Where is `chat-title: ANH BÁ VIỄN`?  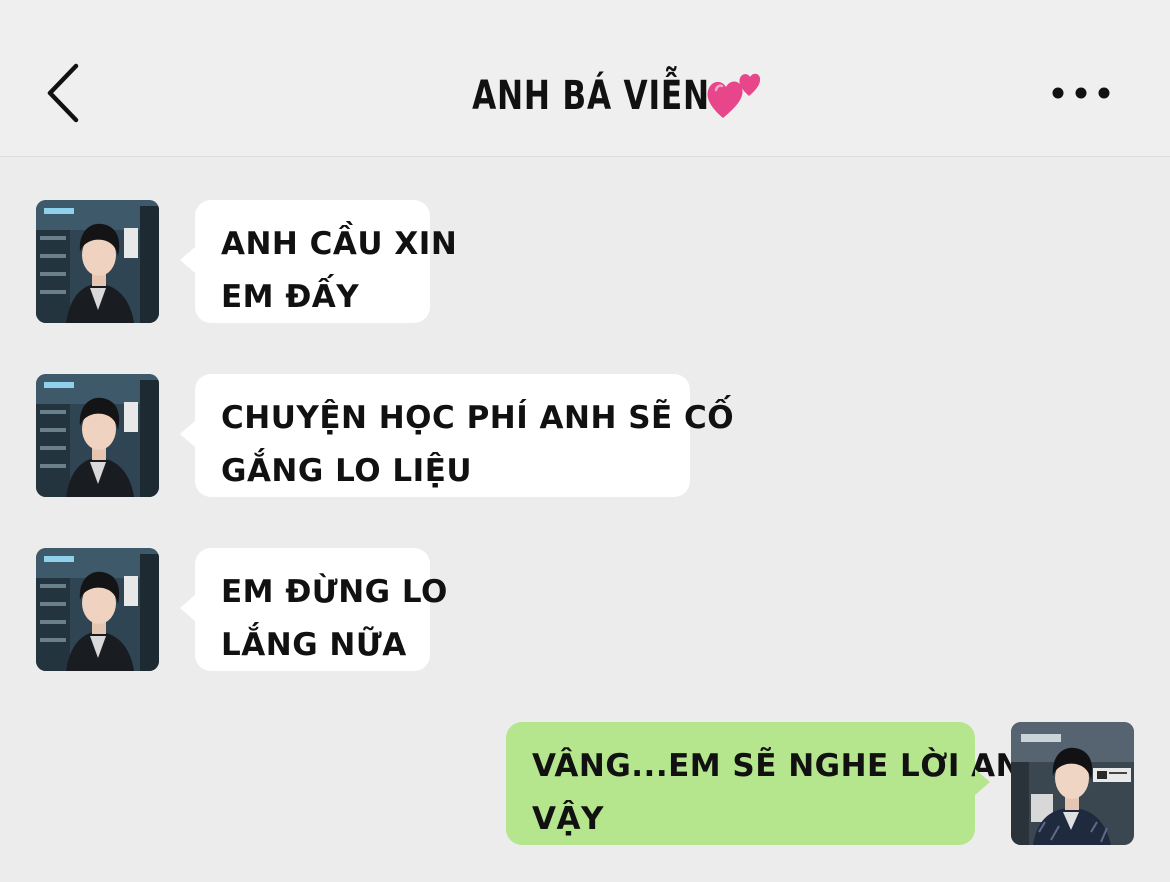
chat-title: ANH BÁ VIỄN is located at coordinates (591, 96).